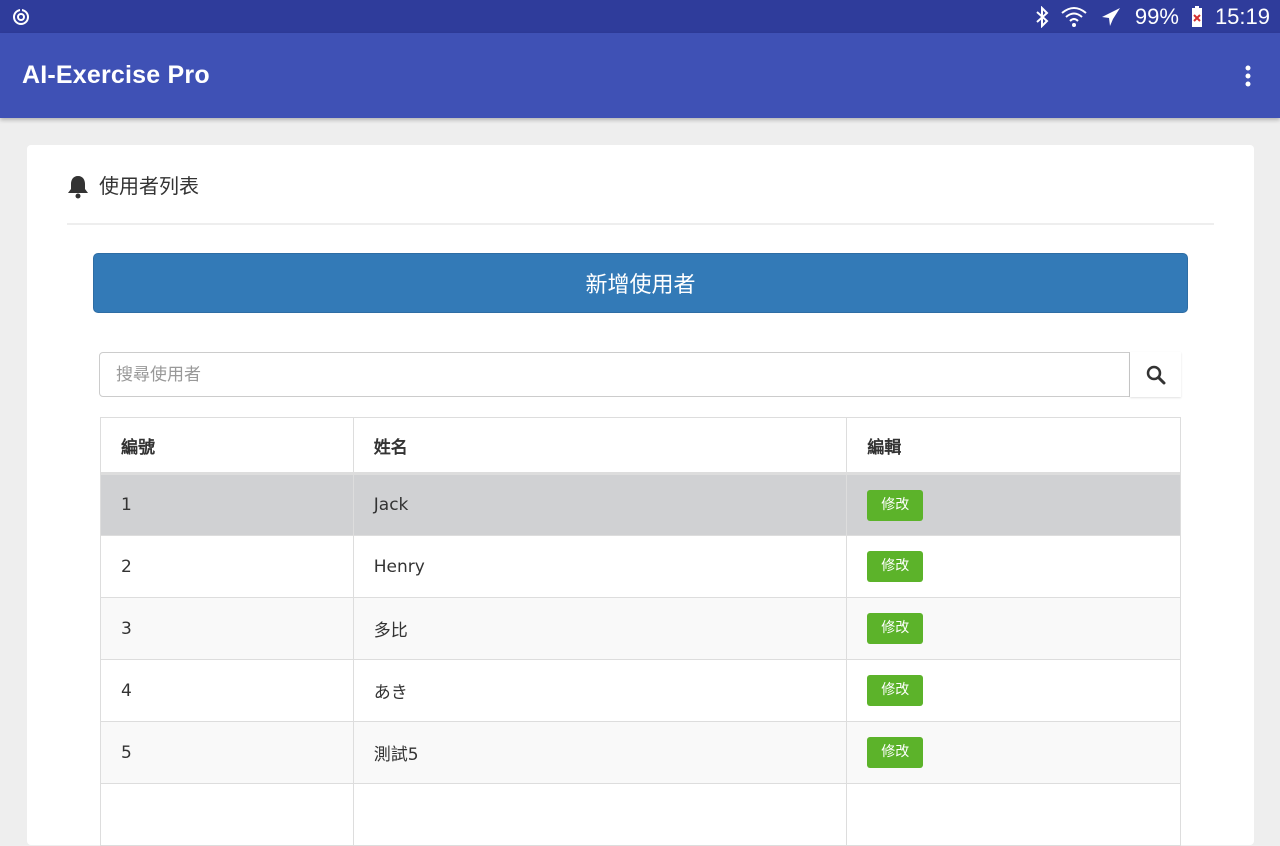  What do you see at coordinates (1242, 16) in the screenshot?
I see `clock: 15:19` at bounding box center [1242, 16].